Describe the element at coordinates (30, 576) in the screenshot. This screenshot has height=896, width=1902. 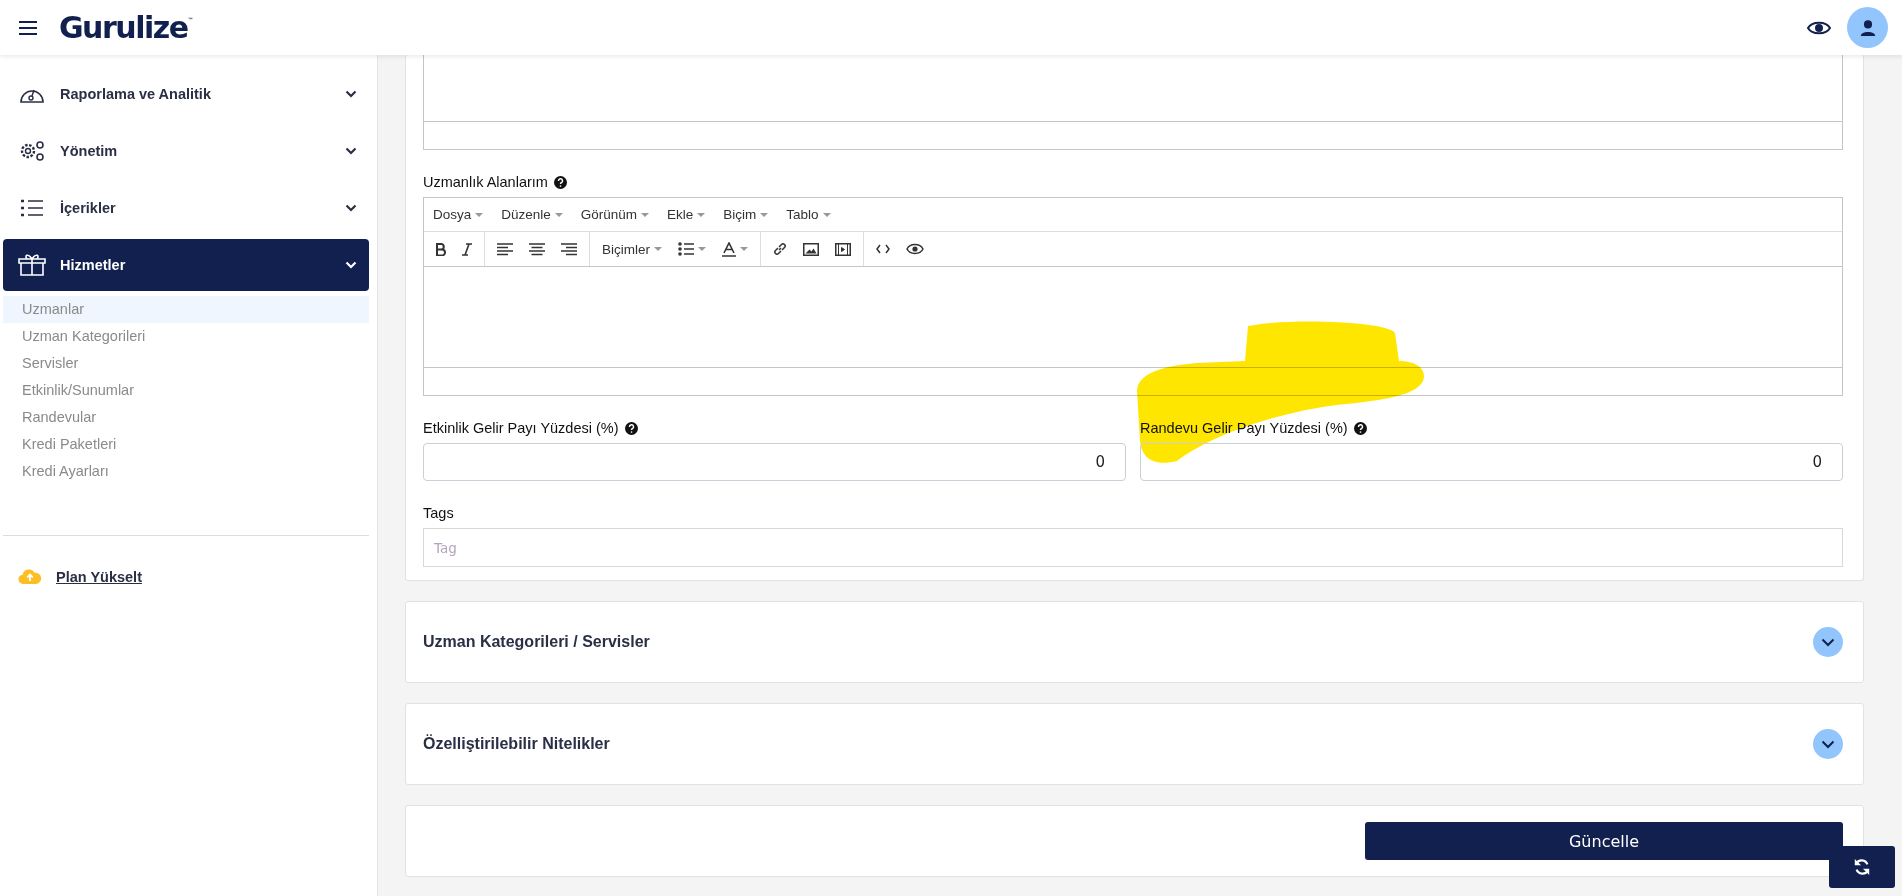
I see `cloud-upload-icon` at that location.